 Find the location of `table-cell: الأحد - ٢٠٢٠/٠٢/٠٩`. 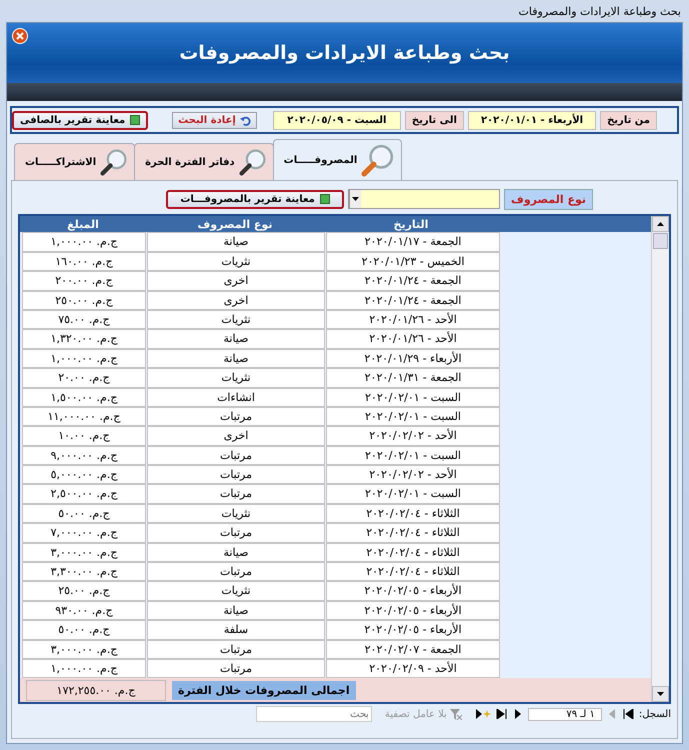

table-cell: الأحد - ٢٠٢٠/٠٢/٠٩ is located at coordinates (413, 668).